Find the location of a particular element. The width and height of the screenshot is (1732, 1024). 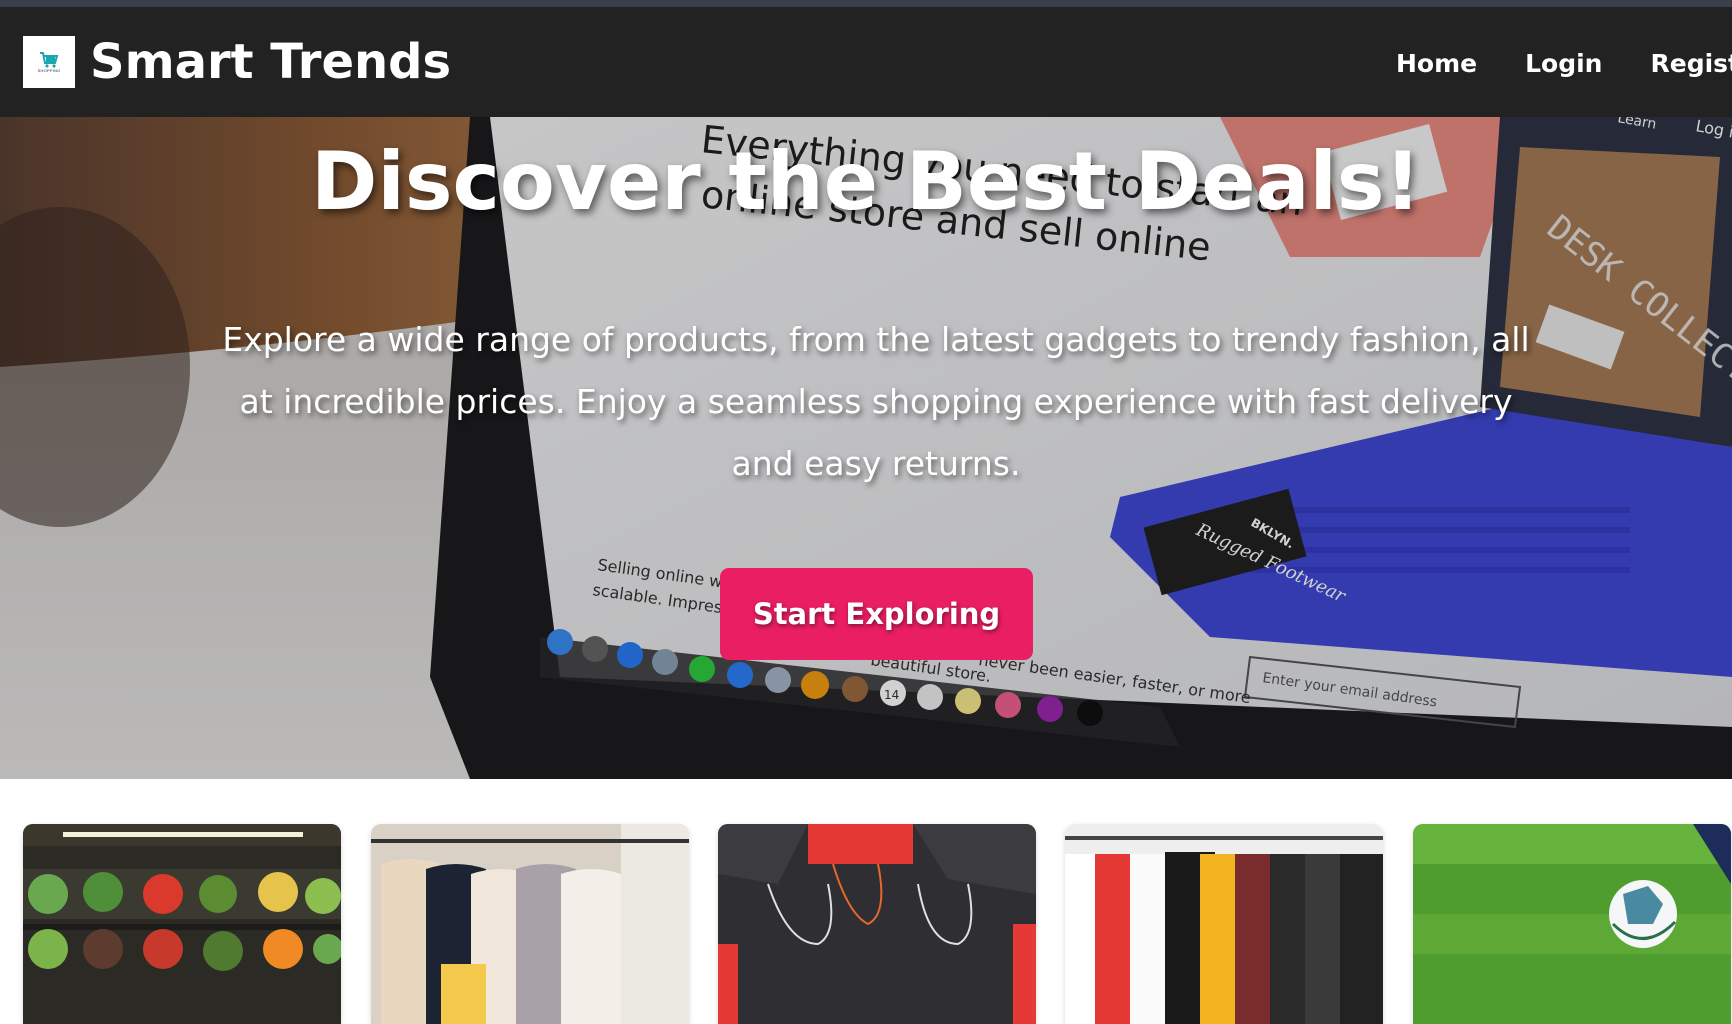

shopping-bags-card is located at coordinates (877, 924).